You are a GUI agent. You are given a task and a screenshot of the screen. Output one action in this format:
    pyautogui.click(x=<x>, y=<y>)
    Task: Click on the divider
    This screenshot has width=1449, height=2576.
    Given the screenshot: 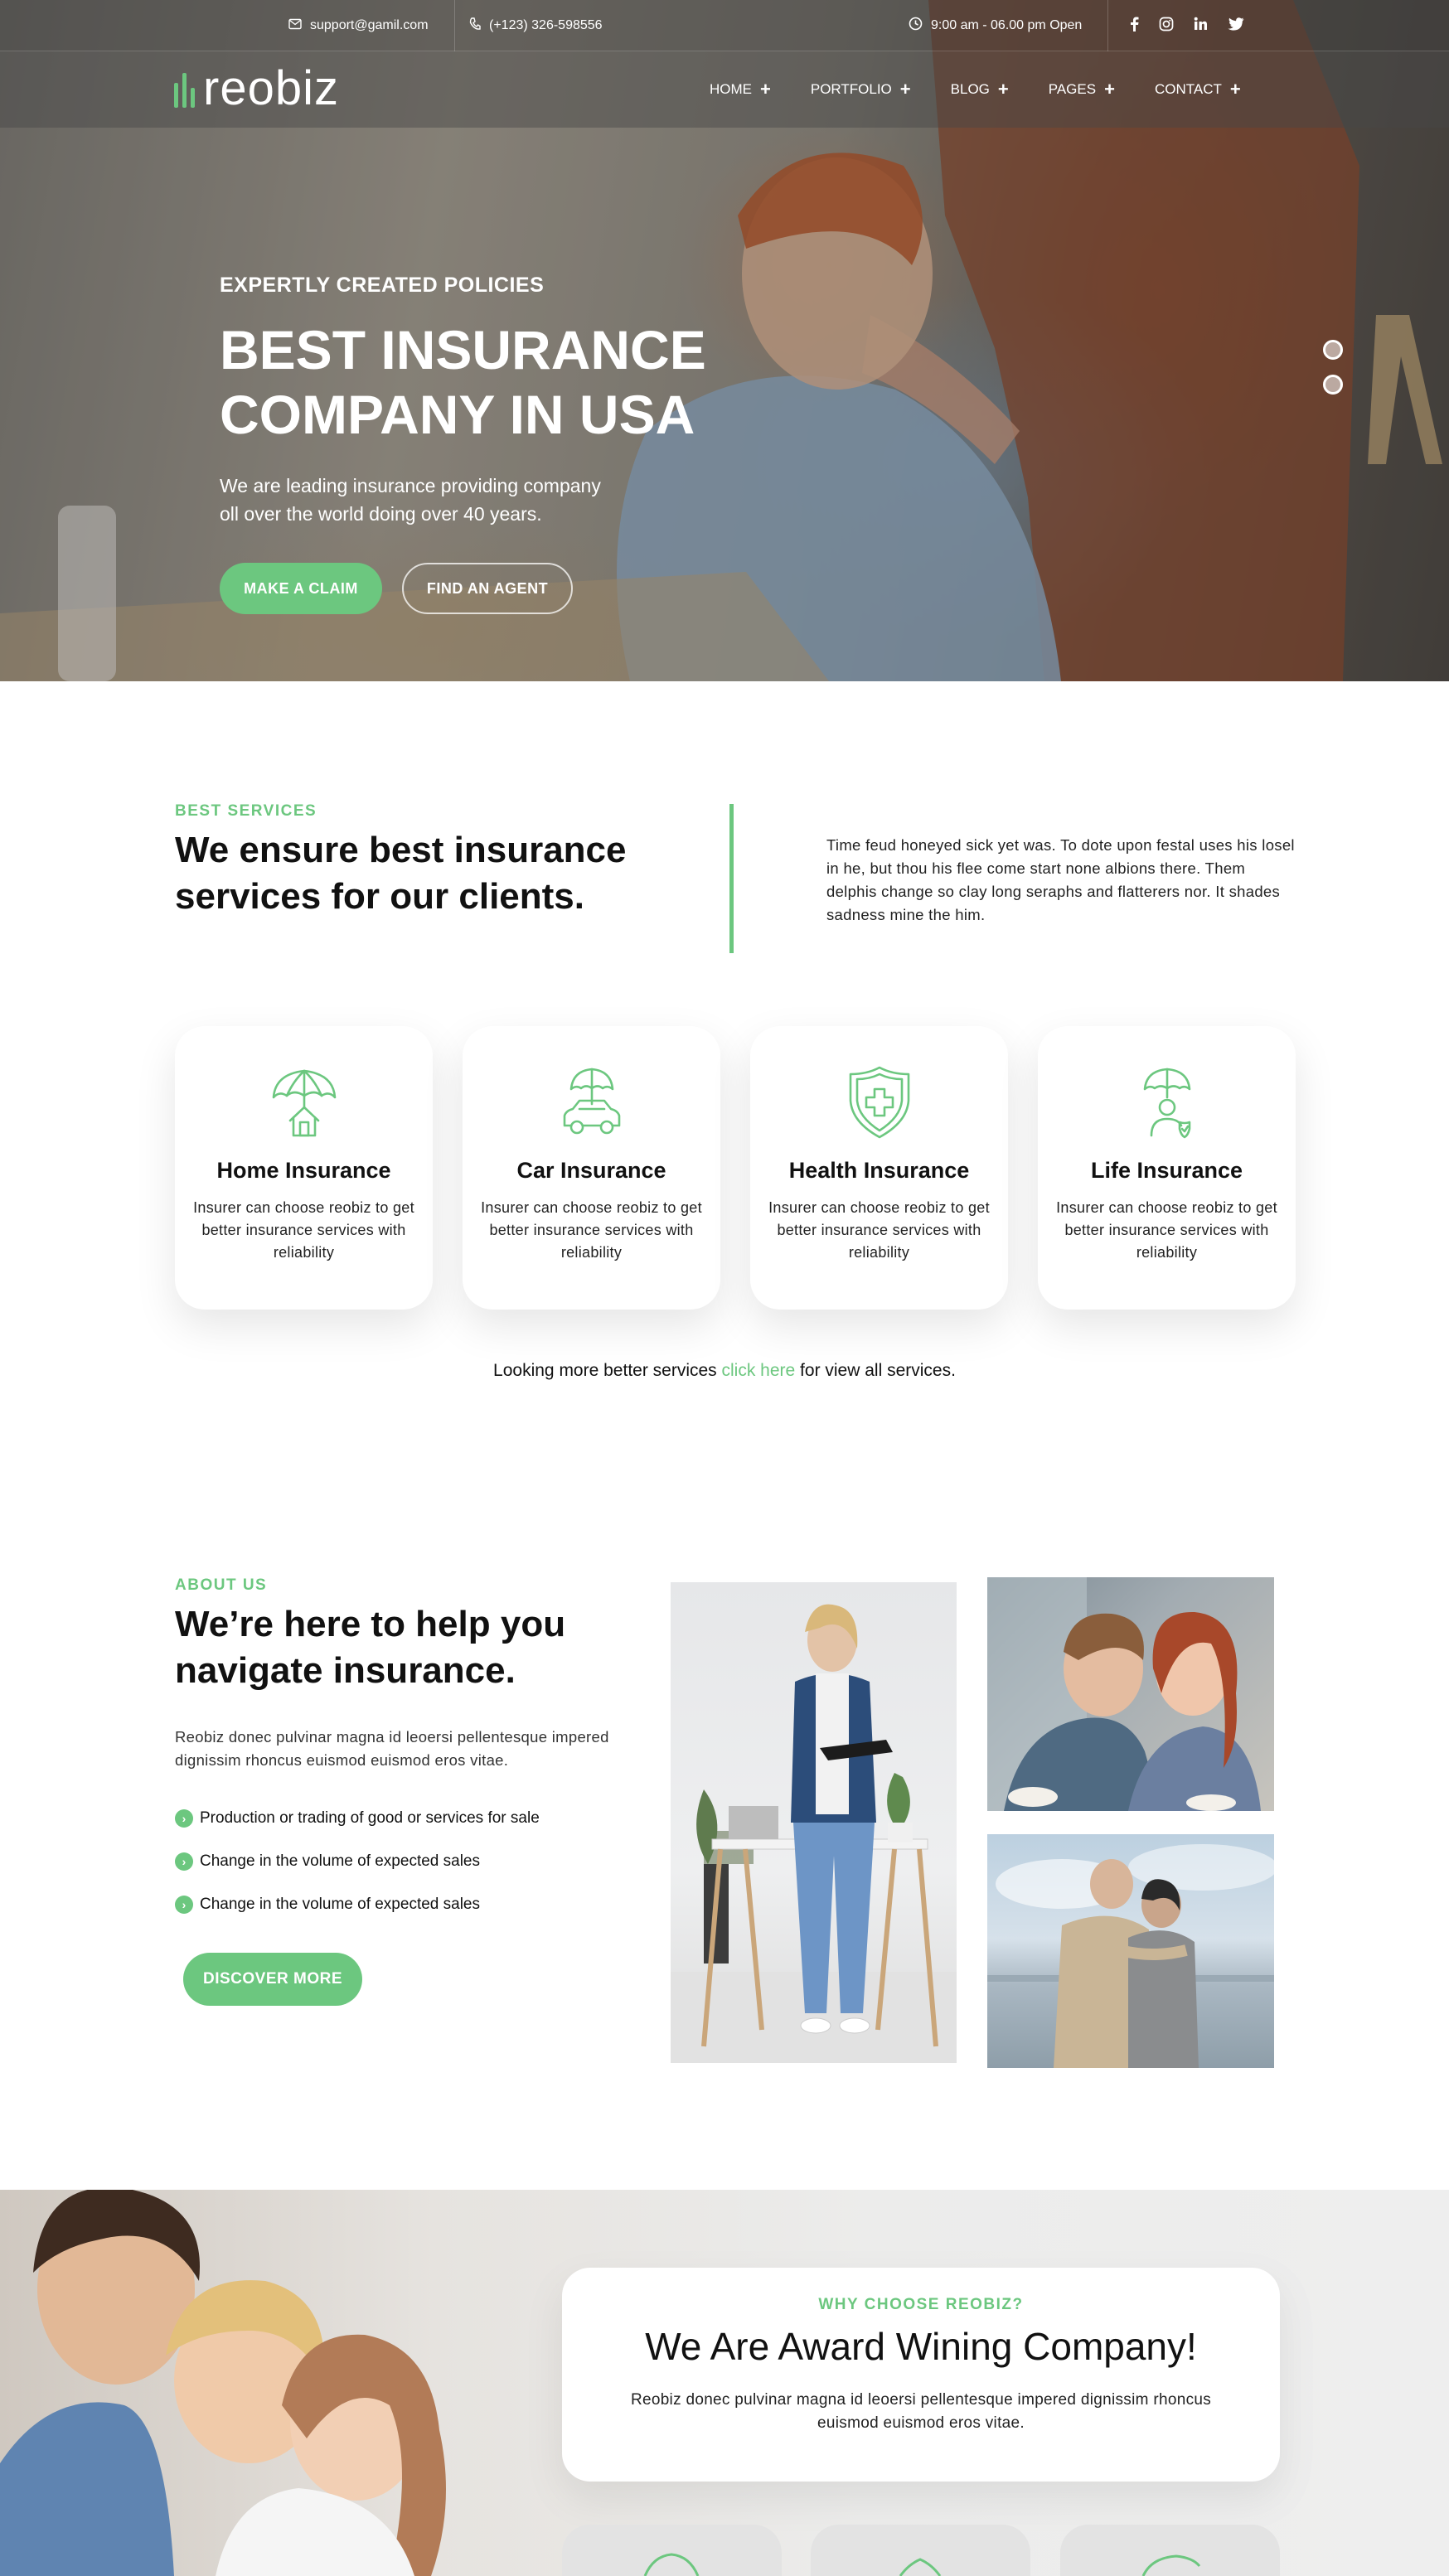 What is the action you would take?
    pyautogui.click(x=1107, y=25)
    